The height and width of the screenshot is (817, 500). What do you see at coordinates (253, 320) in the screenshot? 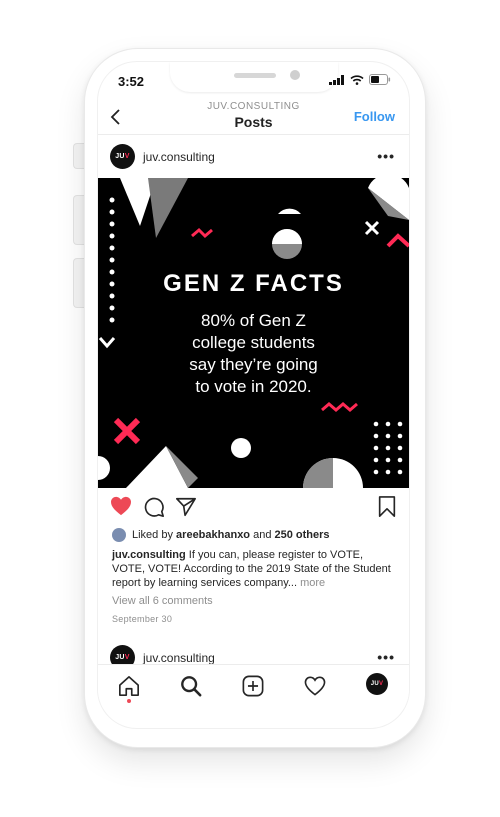
I see `image-line: 80% of Gen Z` at bounding box center [253, 320].